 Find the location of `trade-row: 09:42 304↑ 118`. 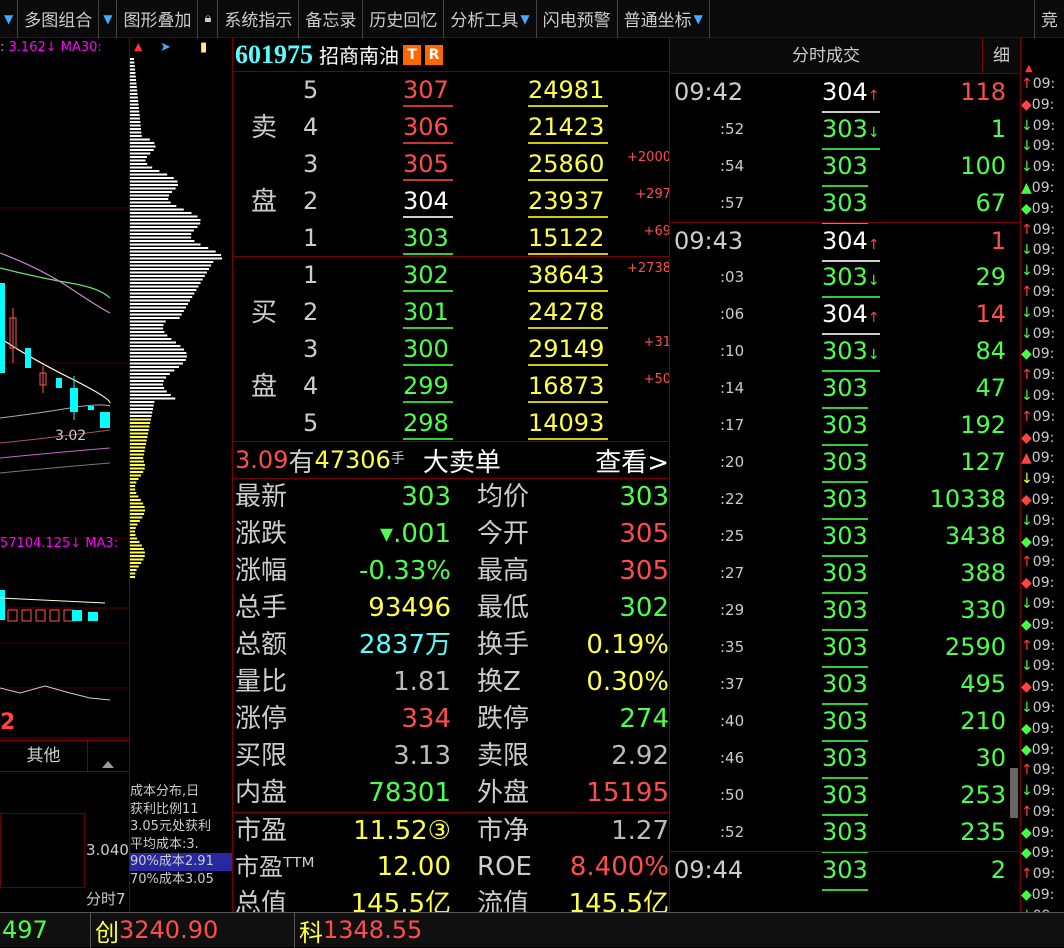

trade-row: 09:42 304↑ 118 is located at coordinates (845, 93).